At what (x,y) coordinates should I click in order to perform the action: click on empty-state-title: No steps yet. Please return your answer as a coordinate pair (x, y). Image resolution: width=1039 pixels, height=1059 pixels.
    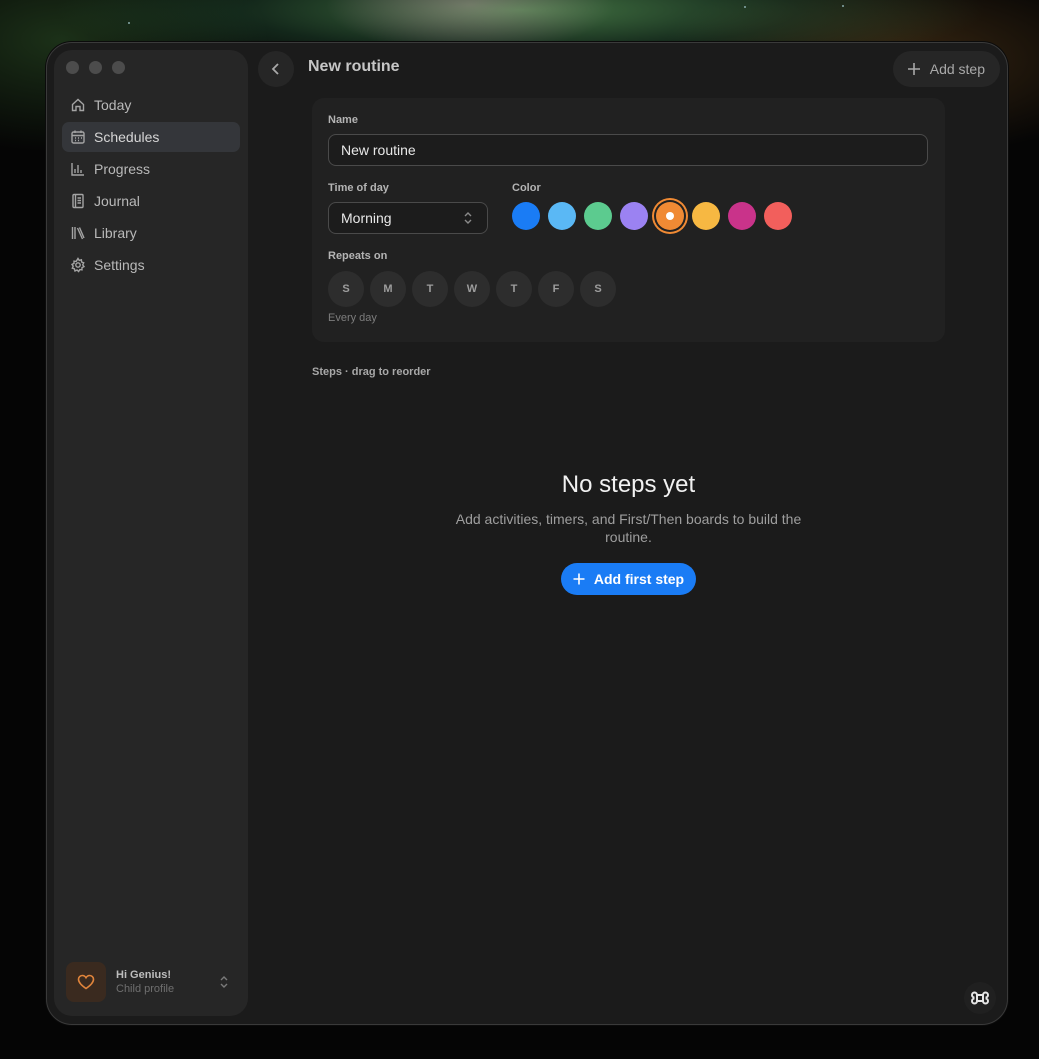
    Looking at the image, I should click on (628, 484).